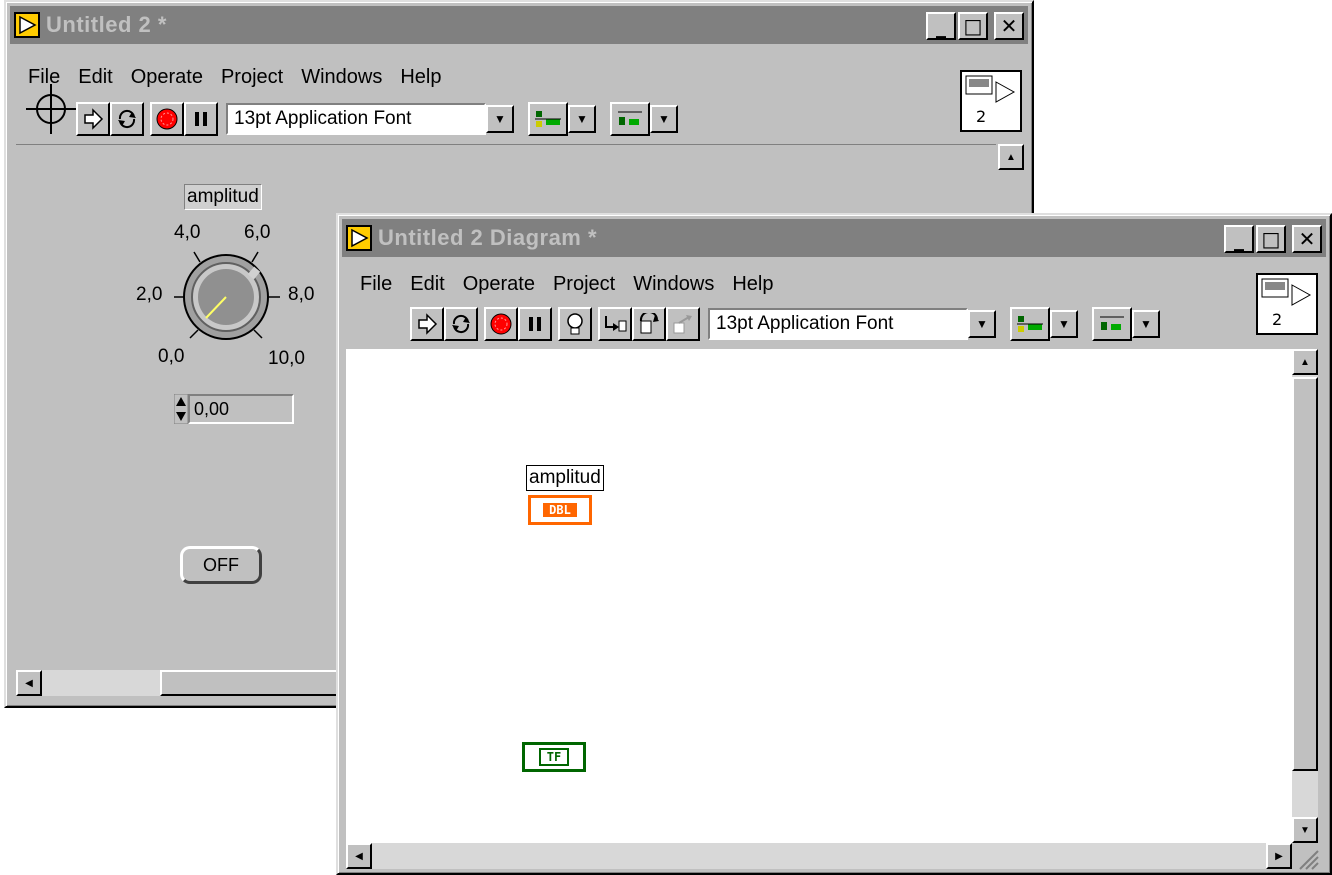 The height and width of the screenshot is (875, 1332). I want to click on amplitud-terminal-label: amplitud, so click(565, 478).